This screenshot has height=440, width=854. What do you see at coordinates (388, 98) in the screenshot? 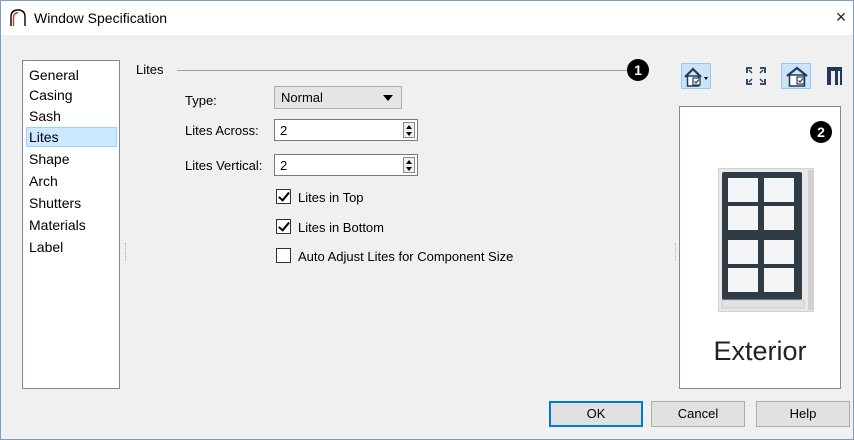
I see `chevron-down-icon` at bounding box center [388, 98].